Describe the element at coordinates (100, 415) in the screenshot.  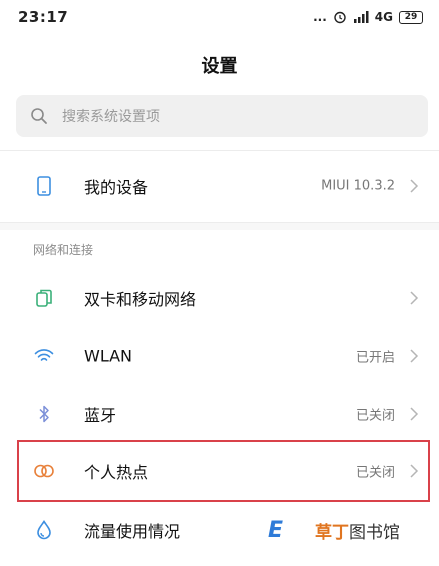
I see `row-label: 蓝牙` at that location.